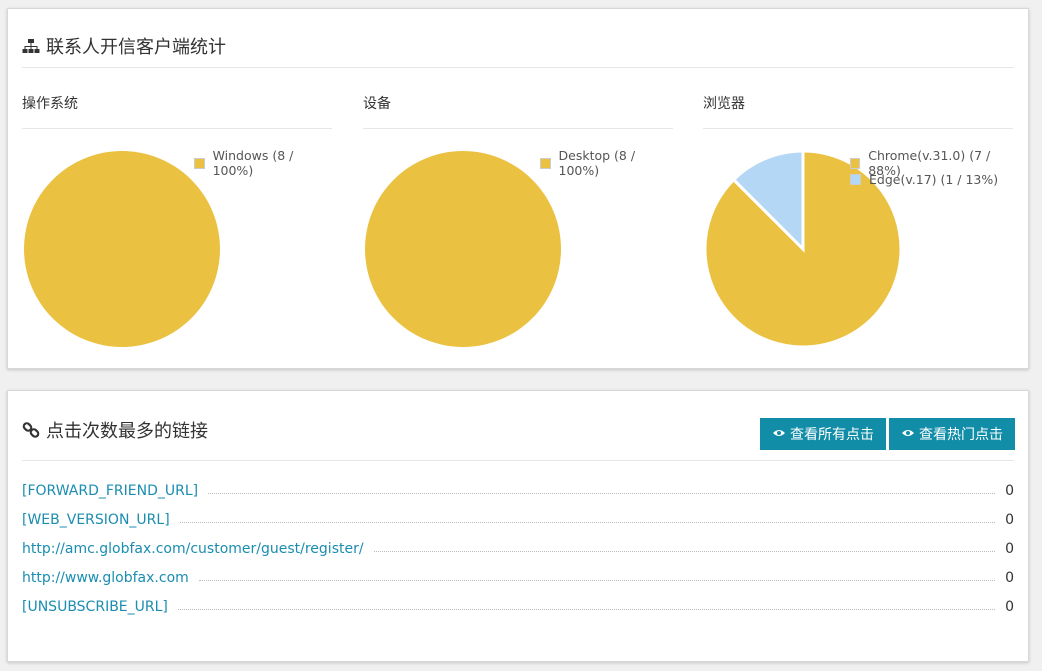  I want to click on os-pie-chart, so click(122, 249).